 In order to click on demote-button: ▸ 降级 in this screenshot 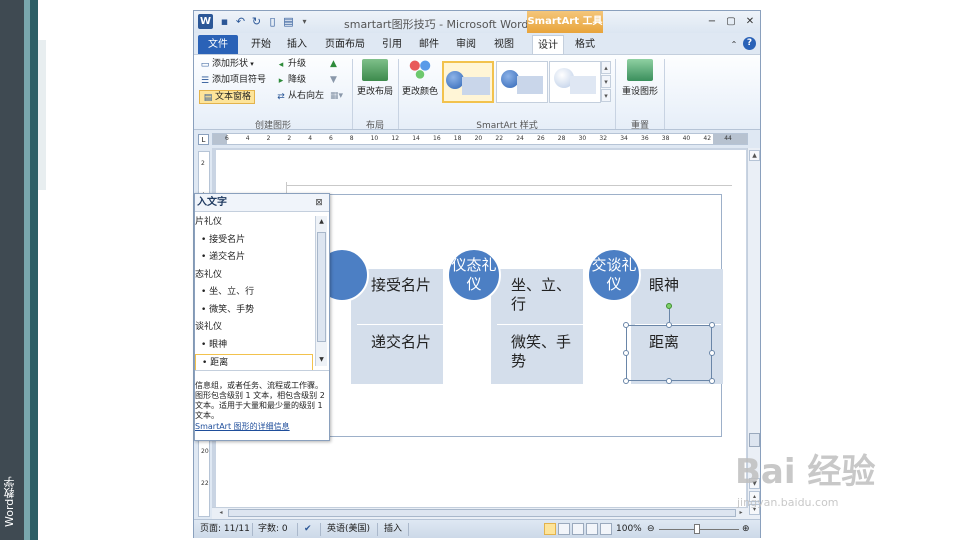, I will do `click(291, 80)`.